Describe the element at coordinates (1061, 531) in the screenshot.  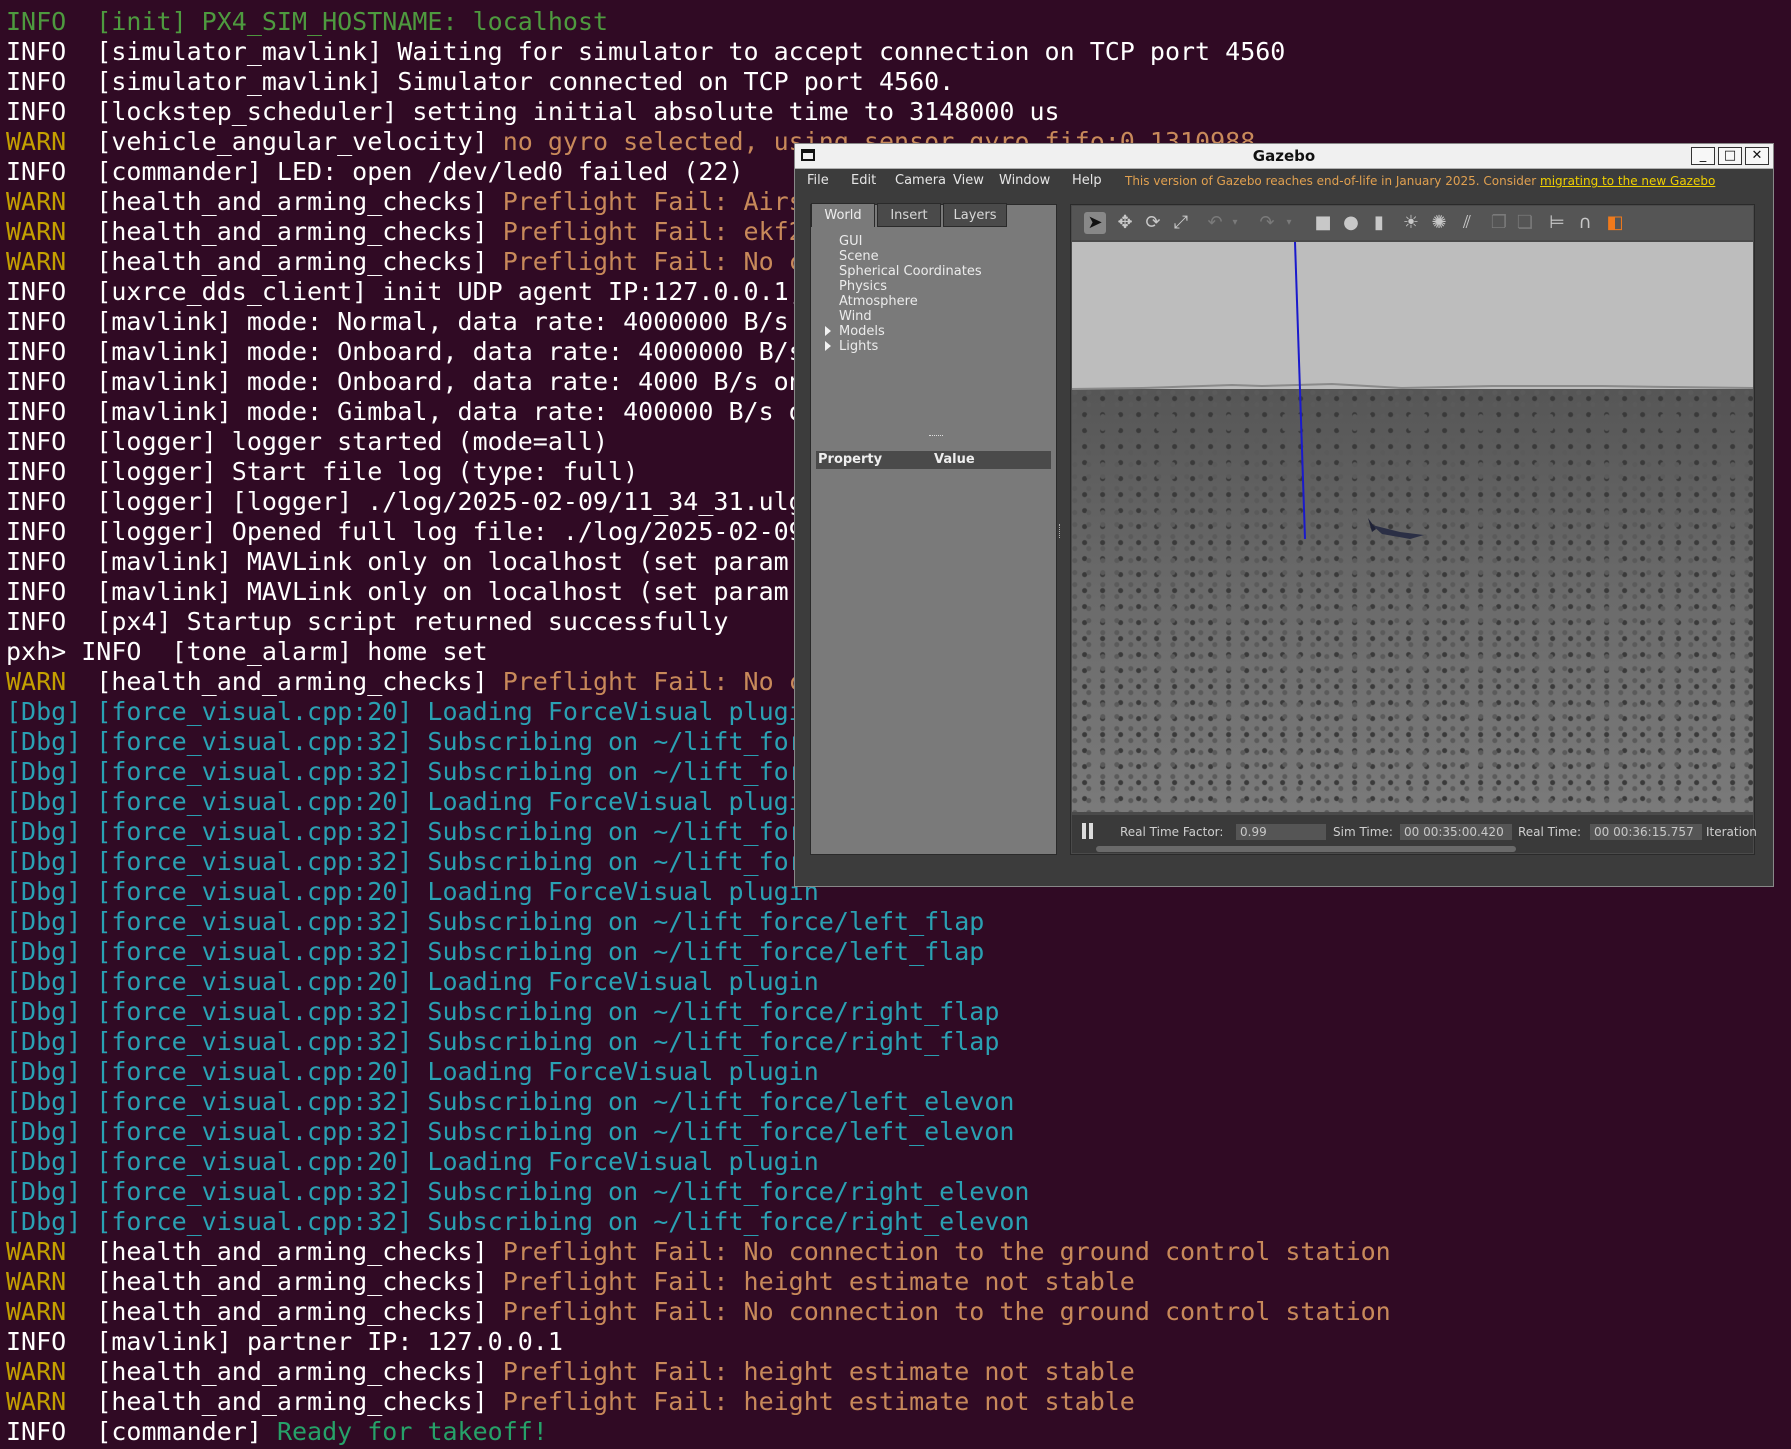
I see `panel-splitter` at that location.